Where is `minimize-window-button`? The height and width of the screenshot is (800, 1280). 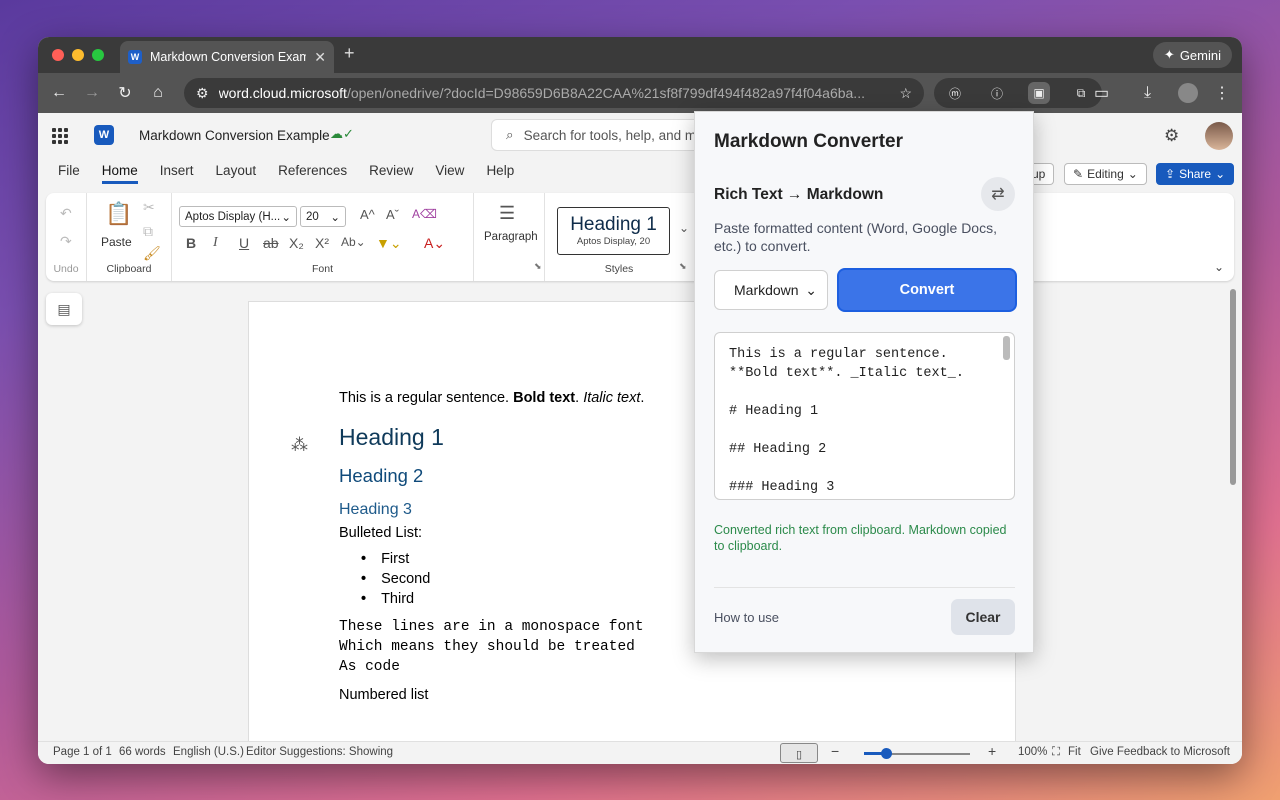 minimize-window-button is located at coordinates (78, 55).